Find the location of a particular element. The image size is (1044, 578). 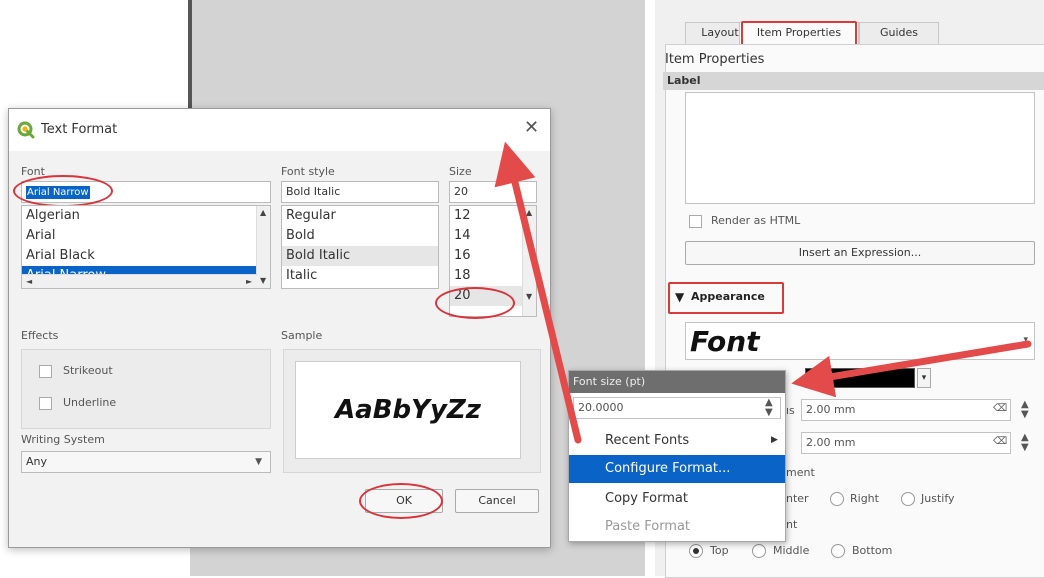

font-input-highlight is located at coordinates (63, 191).